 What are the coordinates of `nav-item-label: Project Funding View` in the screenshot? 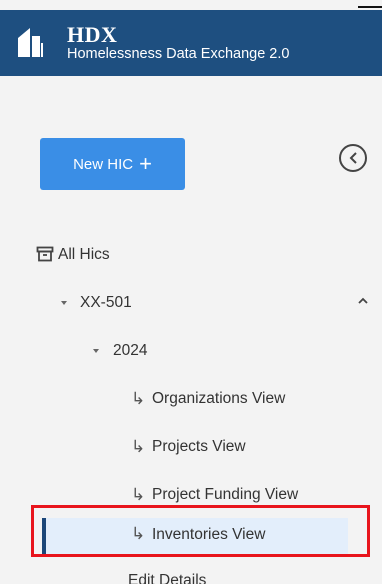 It's located at (225, 494).